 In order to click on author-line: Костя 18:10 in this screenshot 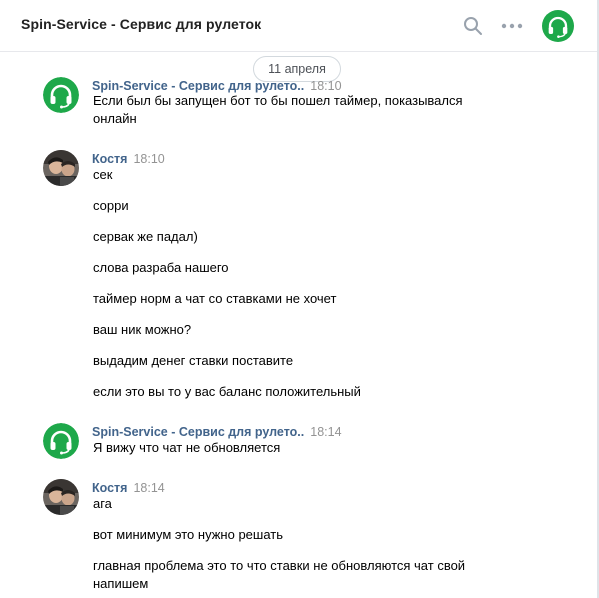, I will do `click(128, 158)`.